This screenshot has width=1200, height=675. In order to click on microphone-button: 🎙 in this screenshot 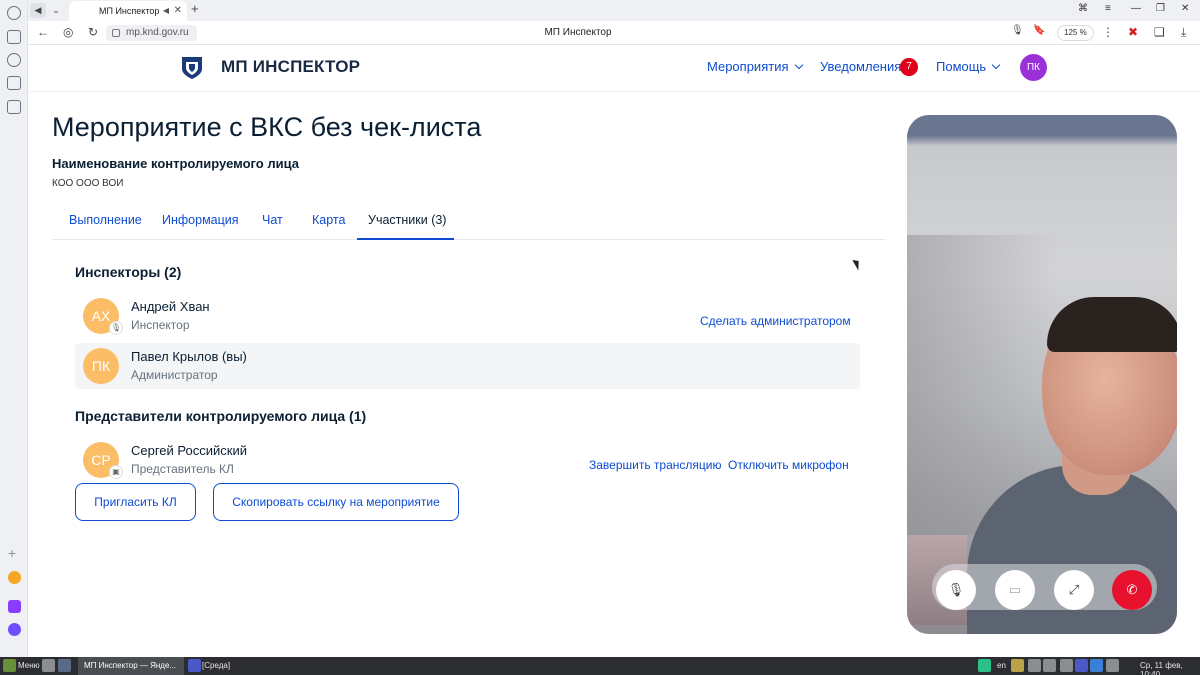, I will do `click(956, 590)`.